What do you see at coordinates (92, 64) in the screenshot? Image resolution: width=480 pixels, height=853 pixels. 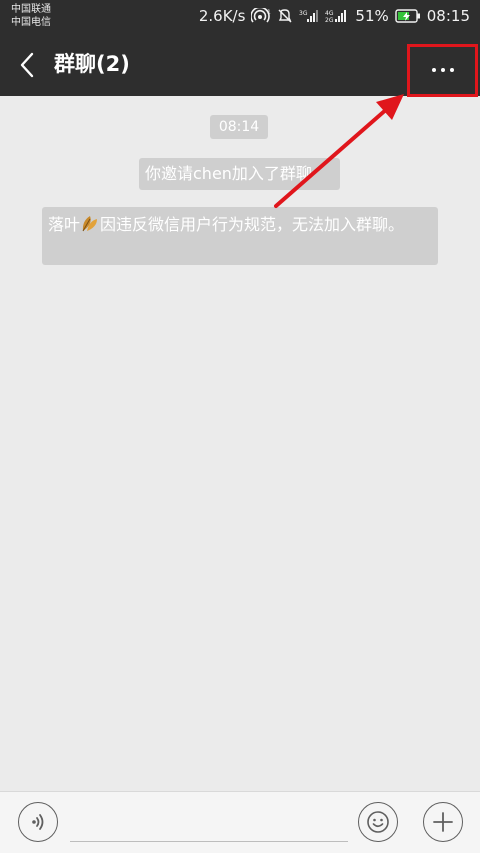 I see `chat-title: 群聊(2)` at bounding box center [92, 64].